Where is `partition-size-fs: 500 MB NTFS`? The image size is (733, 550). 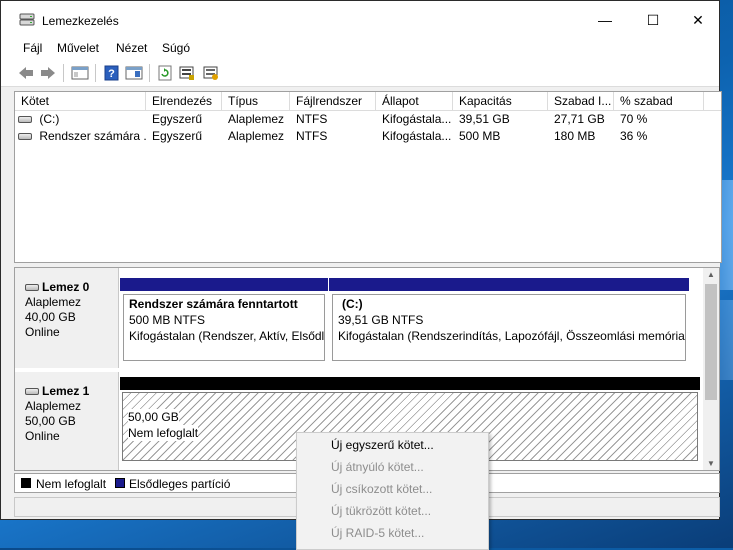
partition-size-fs: 500 MB NTFS is located at coordinates (167, 320).